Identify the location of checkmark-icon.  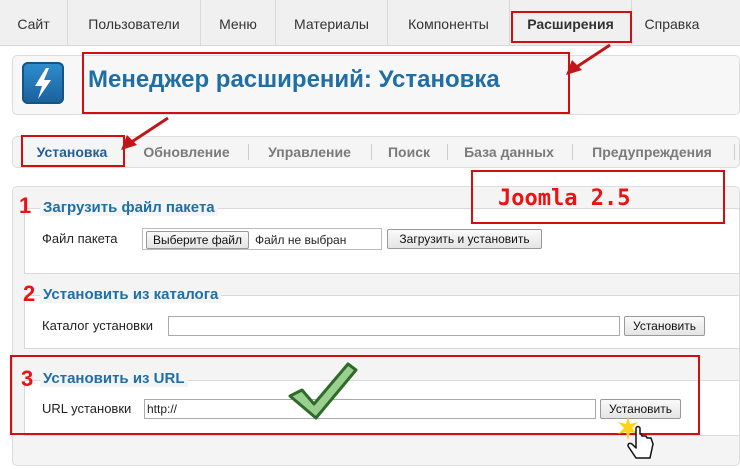
(322, 393).